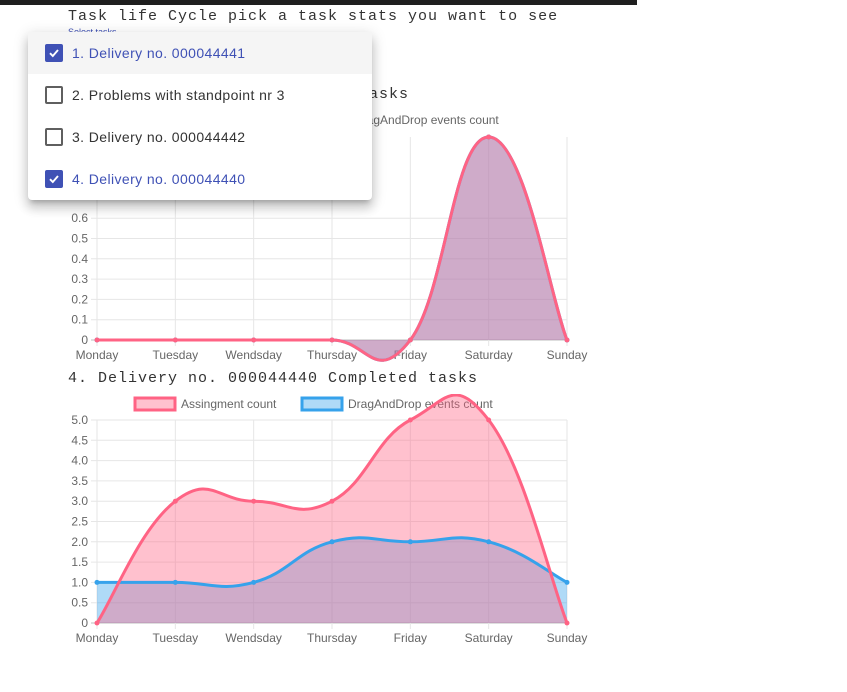 The image size is (847, 692). What do you see at coordinates (410, 638) in the screenshot?
I see `x-tick-label: Friday` at bounding box center [410, 638].